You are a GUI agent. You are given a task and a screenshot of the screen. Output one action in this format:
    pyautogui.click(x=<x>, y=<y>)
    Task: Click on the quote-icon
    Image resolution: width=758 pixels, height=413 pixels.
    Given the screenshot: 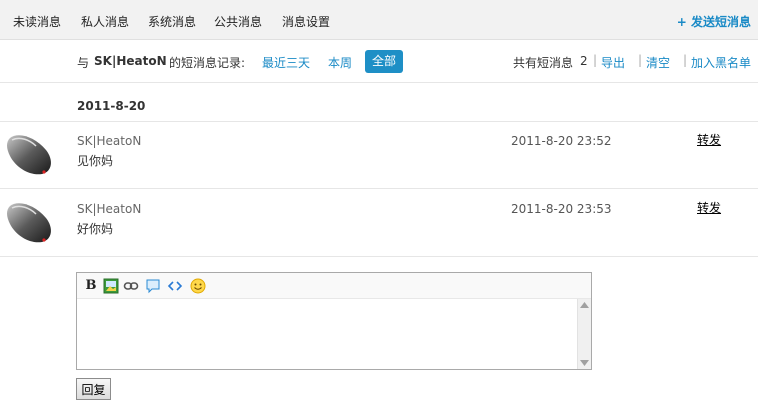 What is the action you would take?
    pyautogui.click(x=153, y=286)
    